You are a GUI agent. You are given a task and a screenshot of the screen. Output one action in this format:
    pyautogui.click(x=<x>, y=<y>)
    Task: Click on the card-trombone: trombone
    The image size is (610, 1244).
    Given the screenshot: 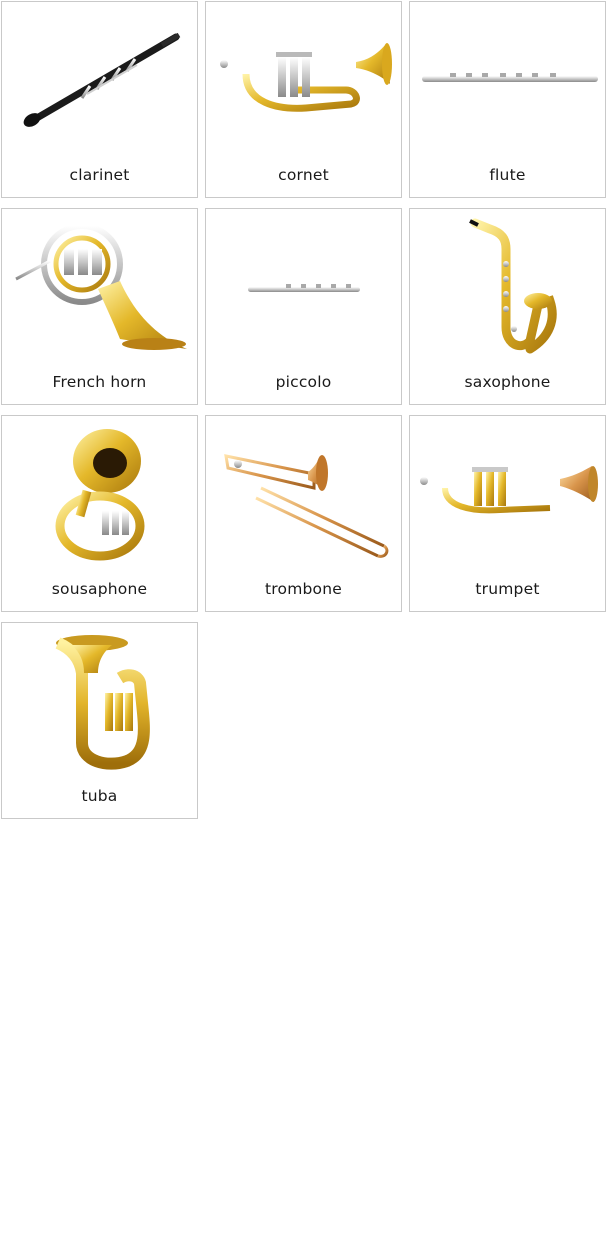 What is the action you would take?
    pyautogui.click(x=303, y=513)
    